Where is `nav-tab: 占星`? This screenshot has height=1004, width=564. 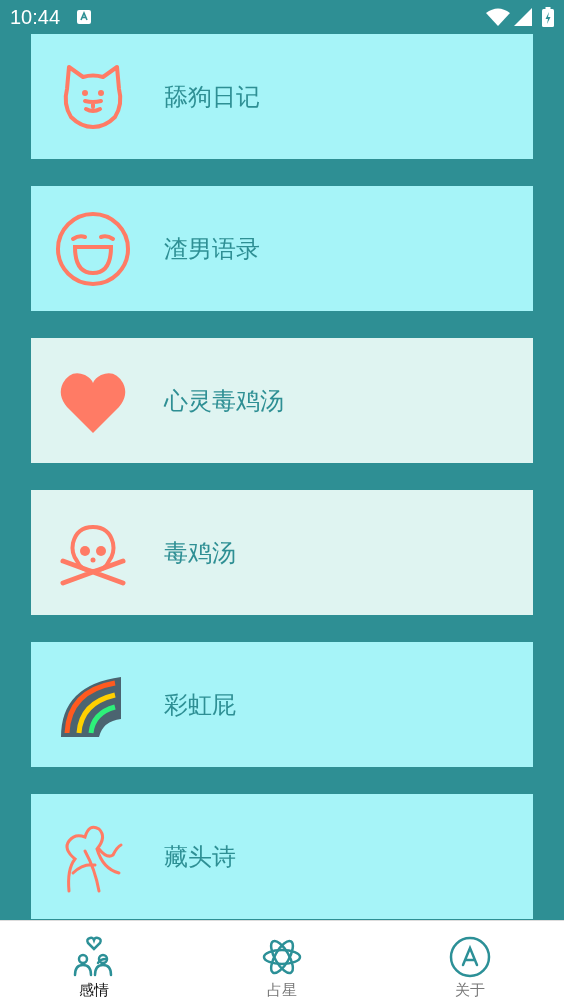 nav-tab: 占星 is located at coordinates (282, 962).